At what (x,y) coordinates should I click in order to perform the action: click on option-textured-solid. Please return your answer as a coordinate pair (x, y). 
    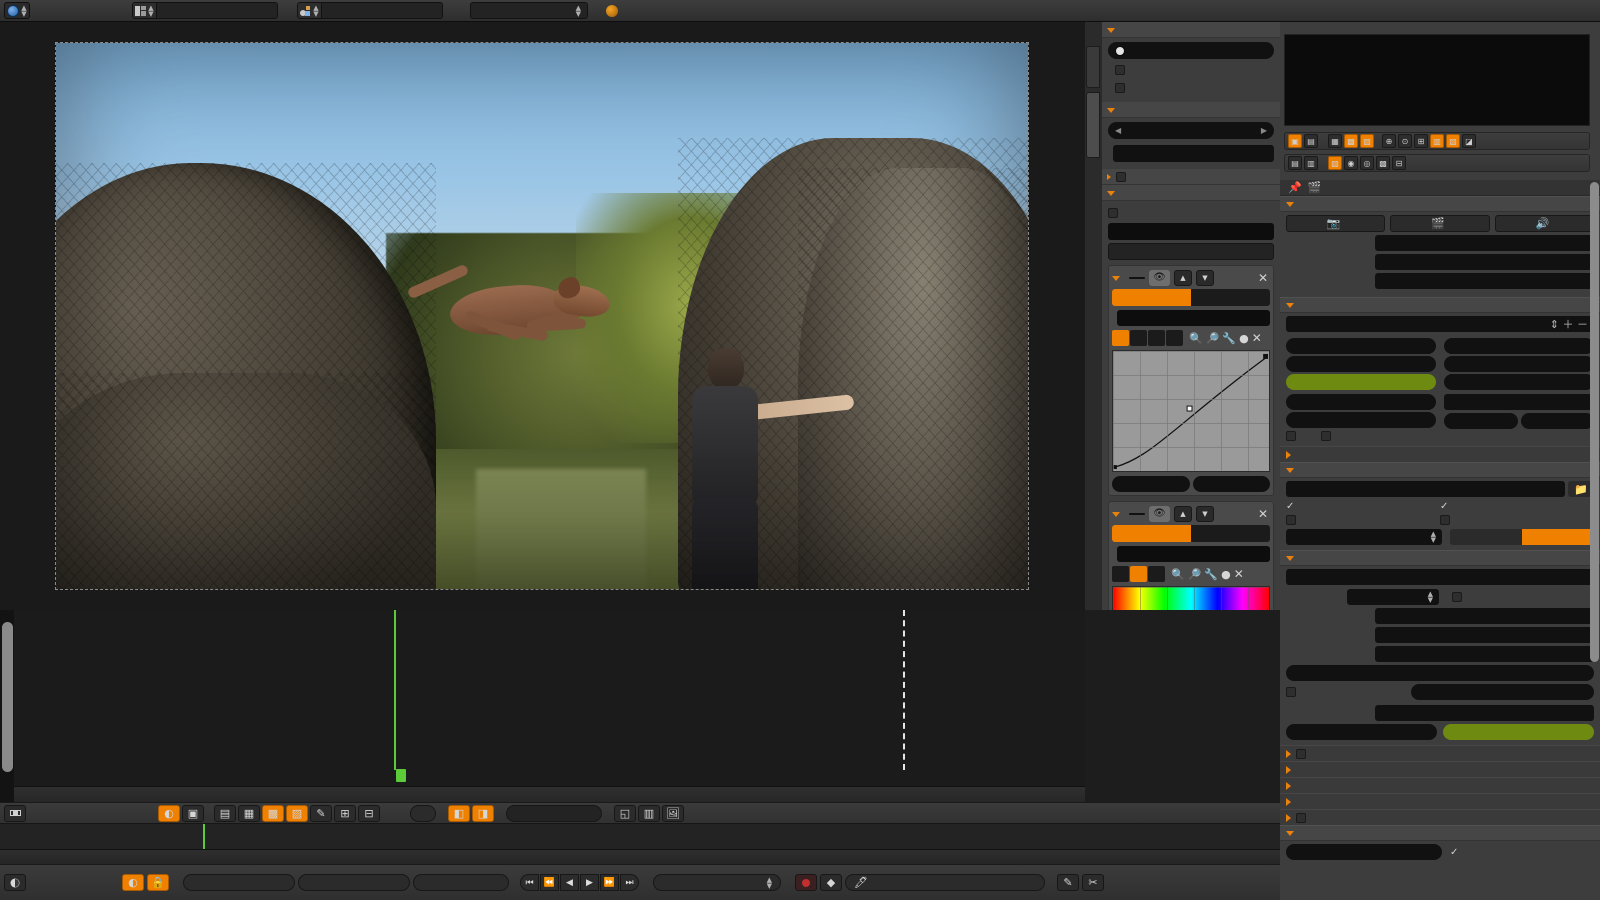
    Looking at the image, I should click on (1191, 70).